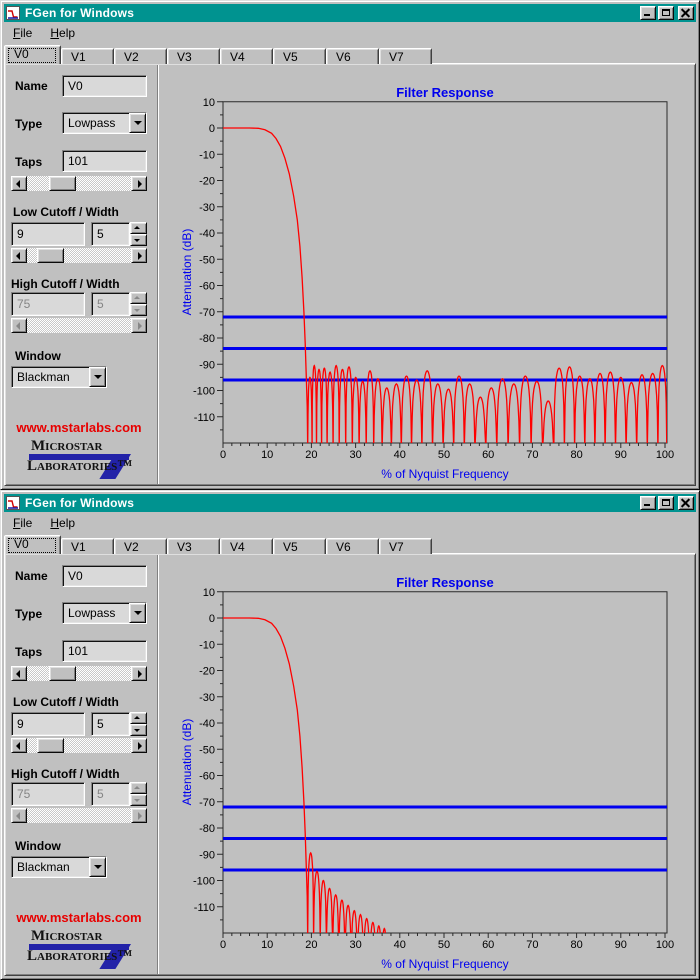 Image resolution: width=700 pixels, height=980 pixels. I want to click on tab-label: V1, so click(78, 547).